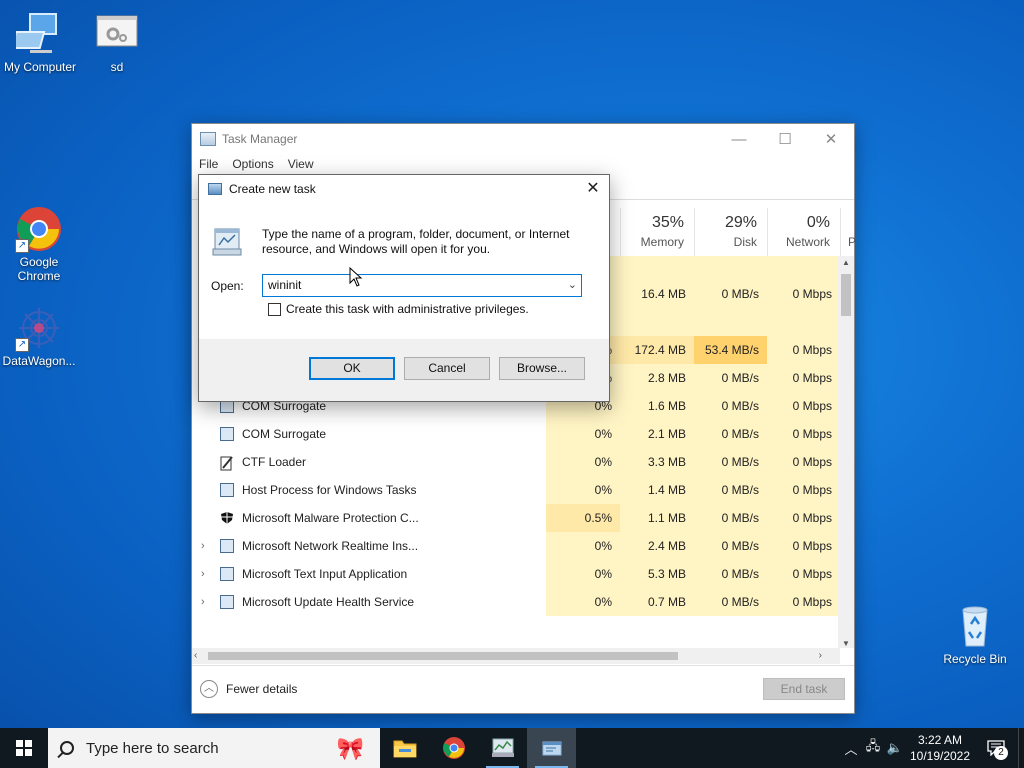 The width and height of the screenshot is (1024, 768). Describe the element at coordinates (657, 232) in the screenshot. I see `column-header-memory: 35% Memory` at that location.